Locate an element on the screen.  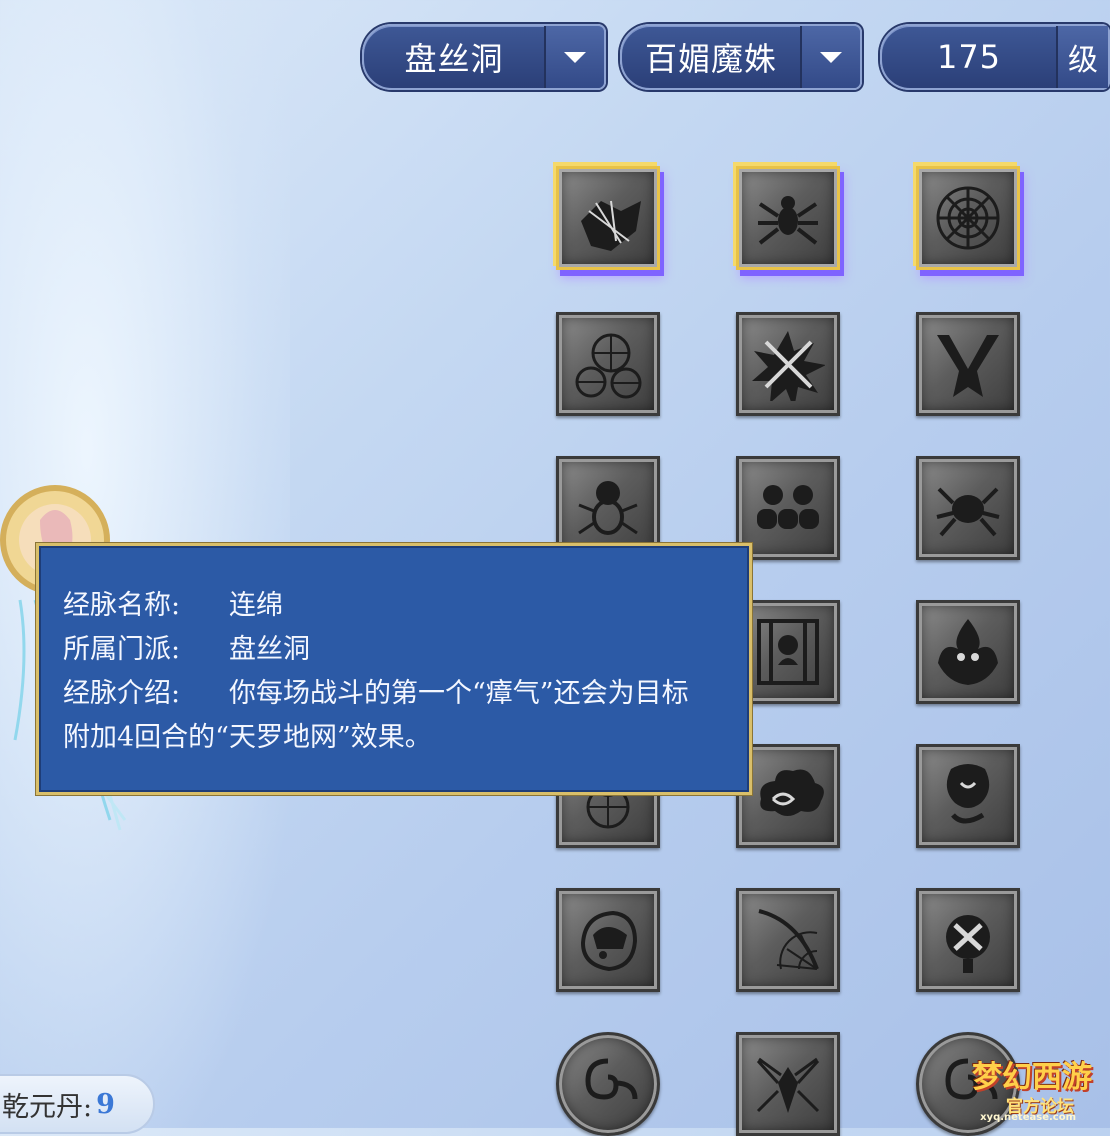
swirl-coin-icon is located at coordinates (611, 1079).